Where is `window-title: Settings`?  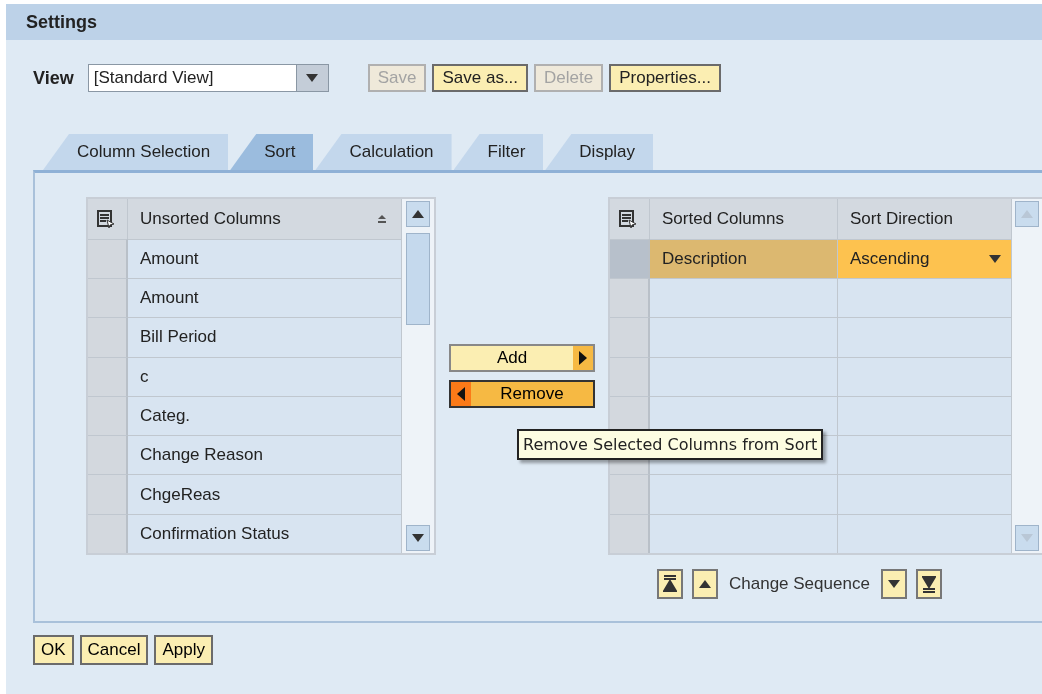
window-title: Settings is located at coordinates (61, 22).